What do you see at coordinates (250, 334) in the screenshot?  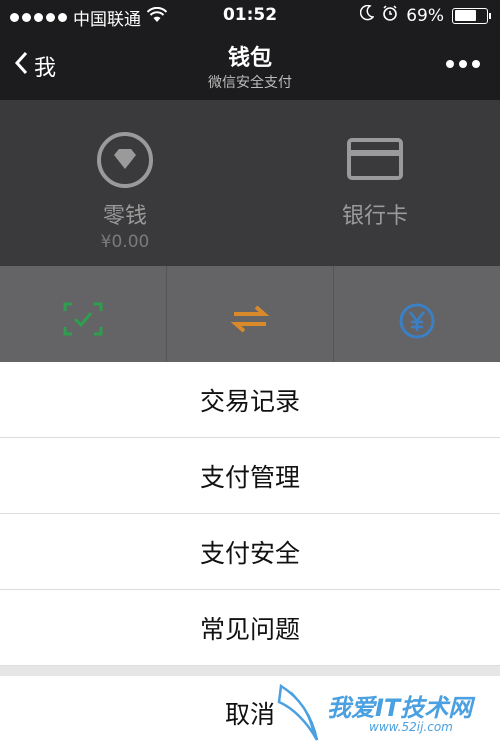 I see `transfer-icon` at bounding box center [250, 334].